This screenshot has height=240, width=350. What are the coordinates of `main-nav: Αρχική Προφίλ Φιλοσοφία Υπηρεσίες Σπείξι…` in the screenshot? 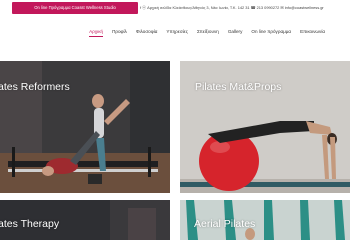 It's located at (175, 33).